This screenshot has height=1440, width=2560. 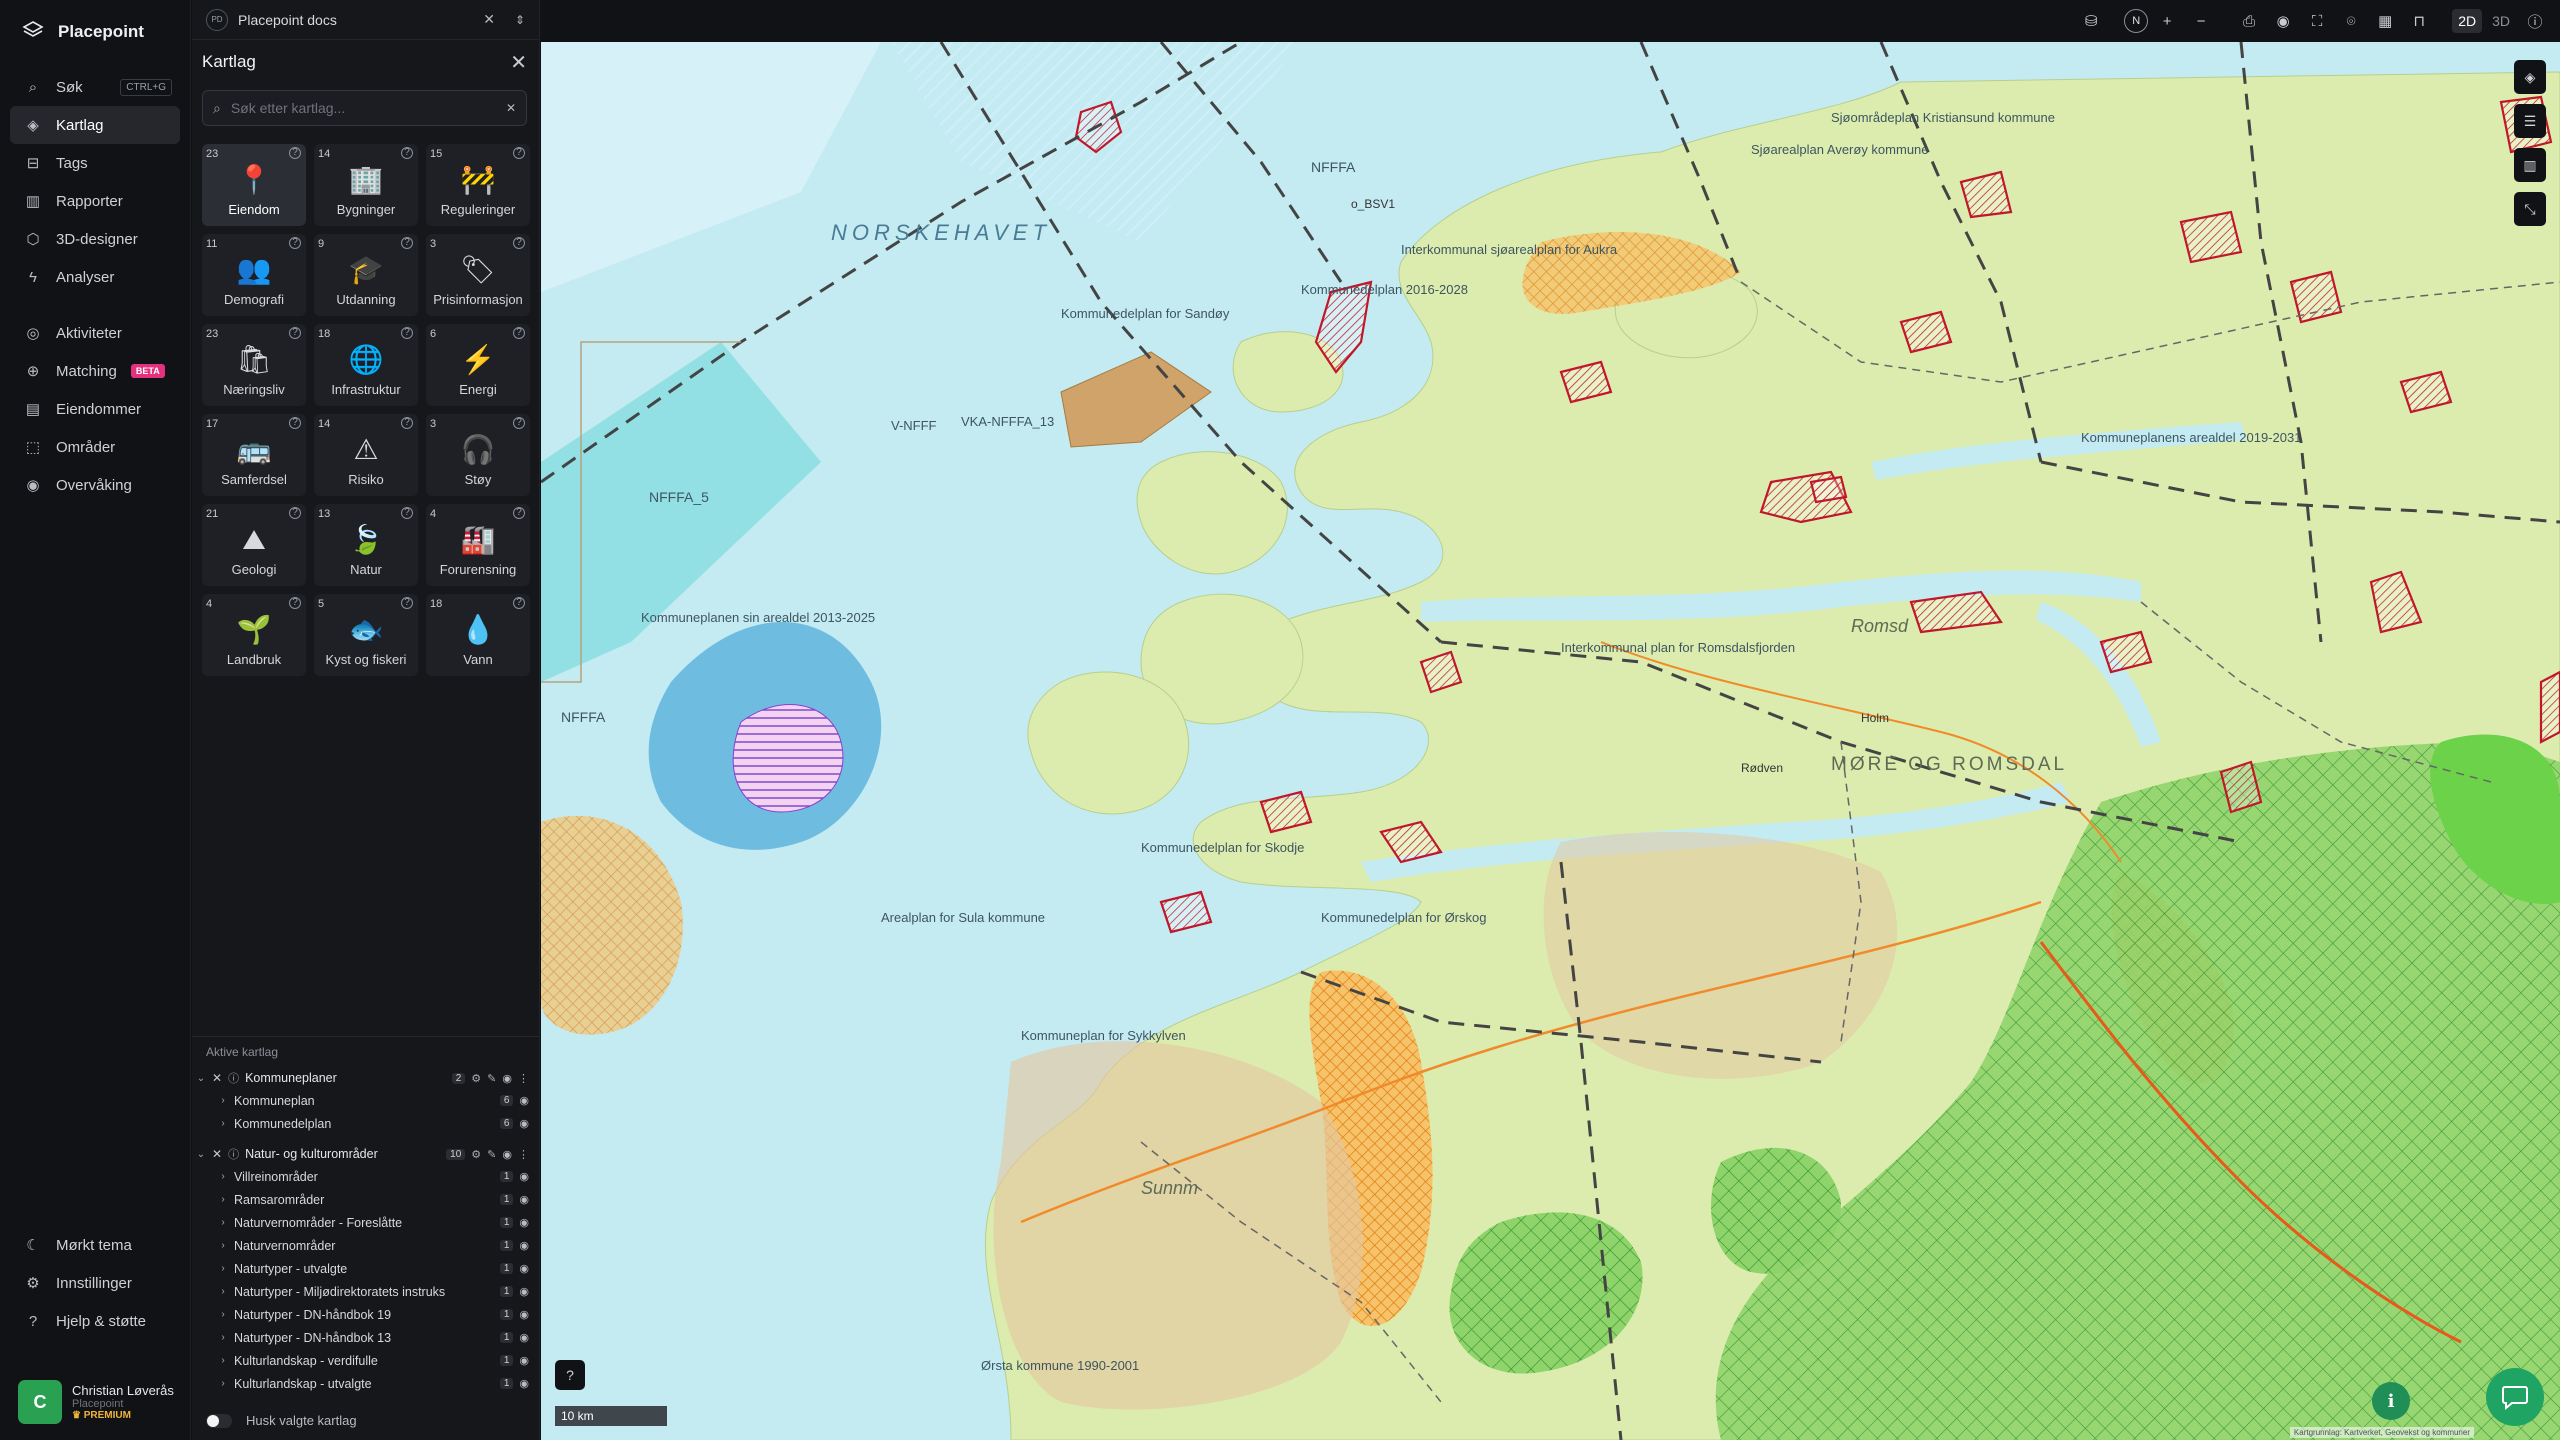 I want to click on brand: Placepoint, so click(x=95, y=32).